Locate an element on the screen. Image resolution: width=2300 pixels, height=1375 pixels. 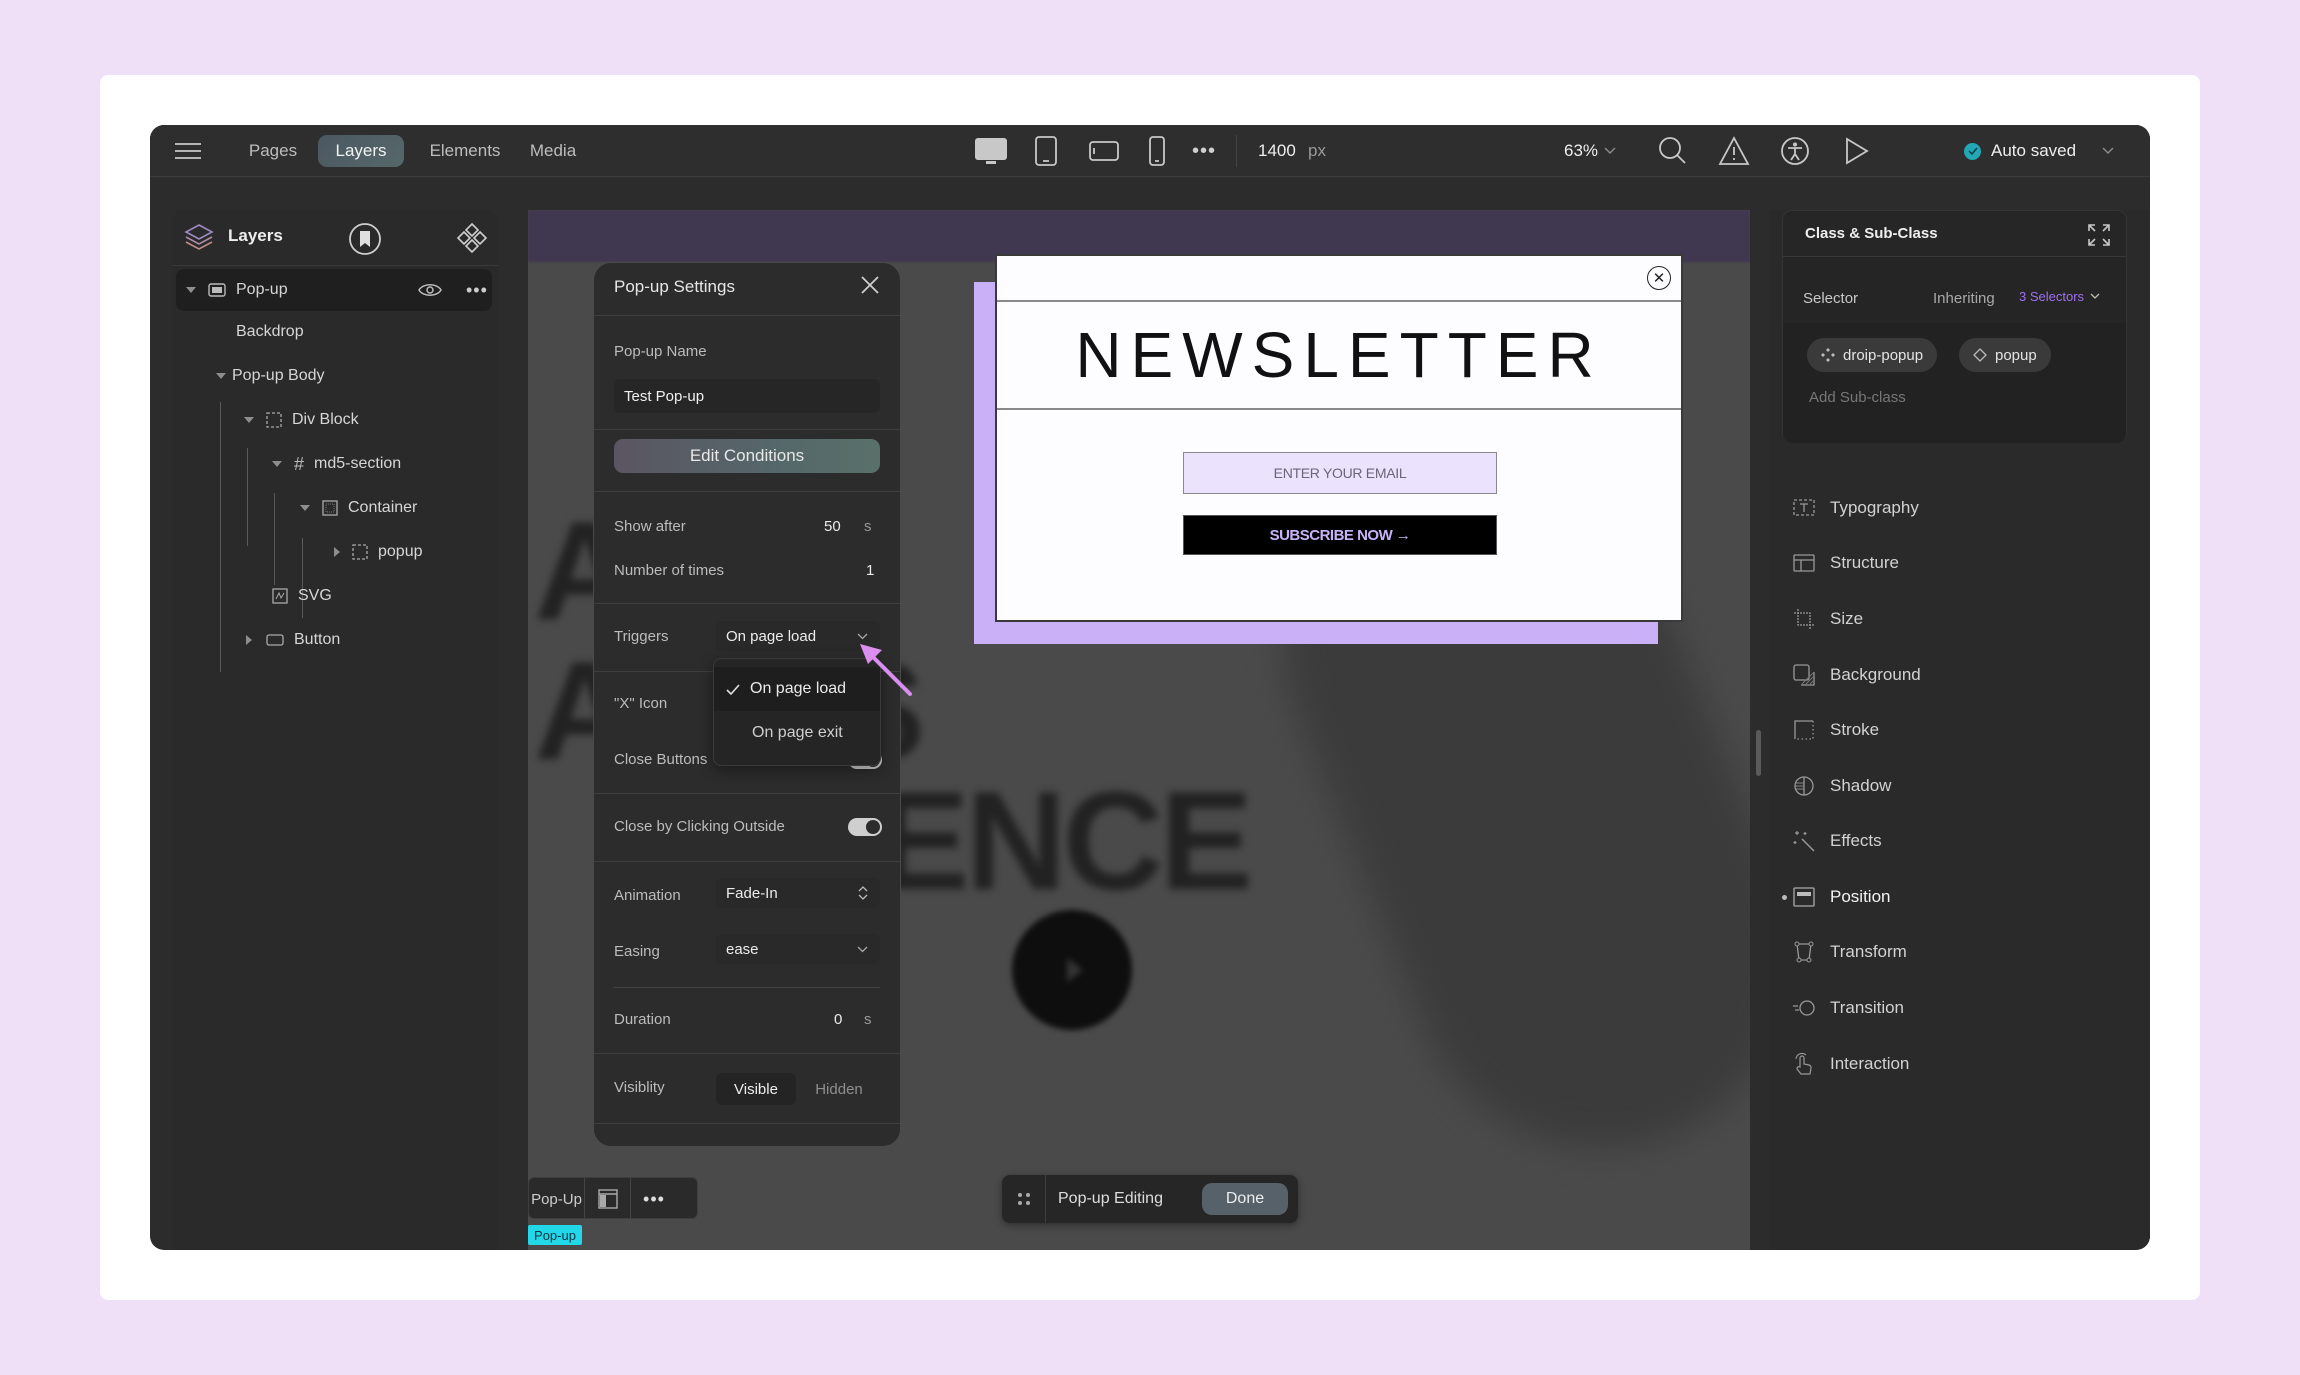
animation-select: Fade-In is located at coordinates (798, 893).